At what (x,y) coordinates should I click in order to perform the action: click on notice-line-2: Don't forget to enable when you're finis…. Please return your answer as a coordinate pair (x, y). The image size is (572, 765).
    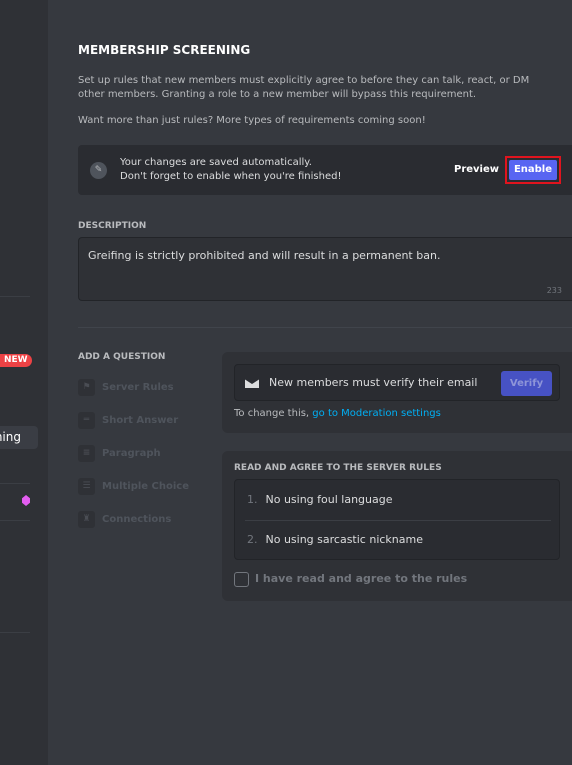
    Looking at the image, I should click on (231, 176).